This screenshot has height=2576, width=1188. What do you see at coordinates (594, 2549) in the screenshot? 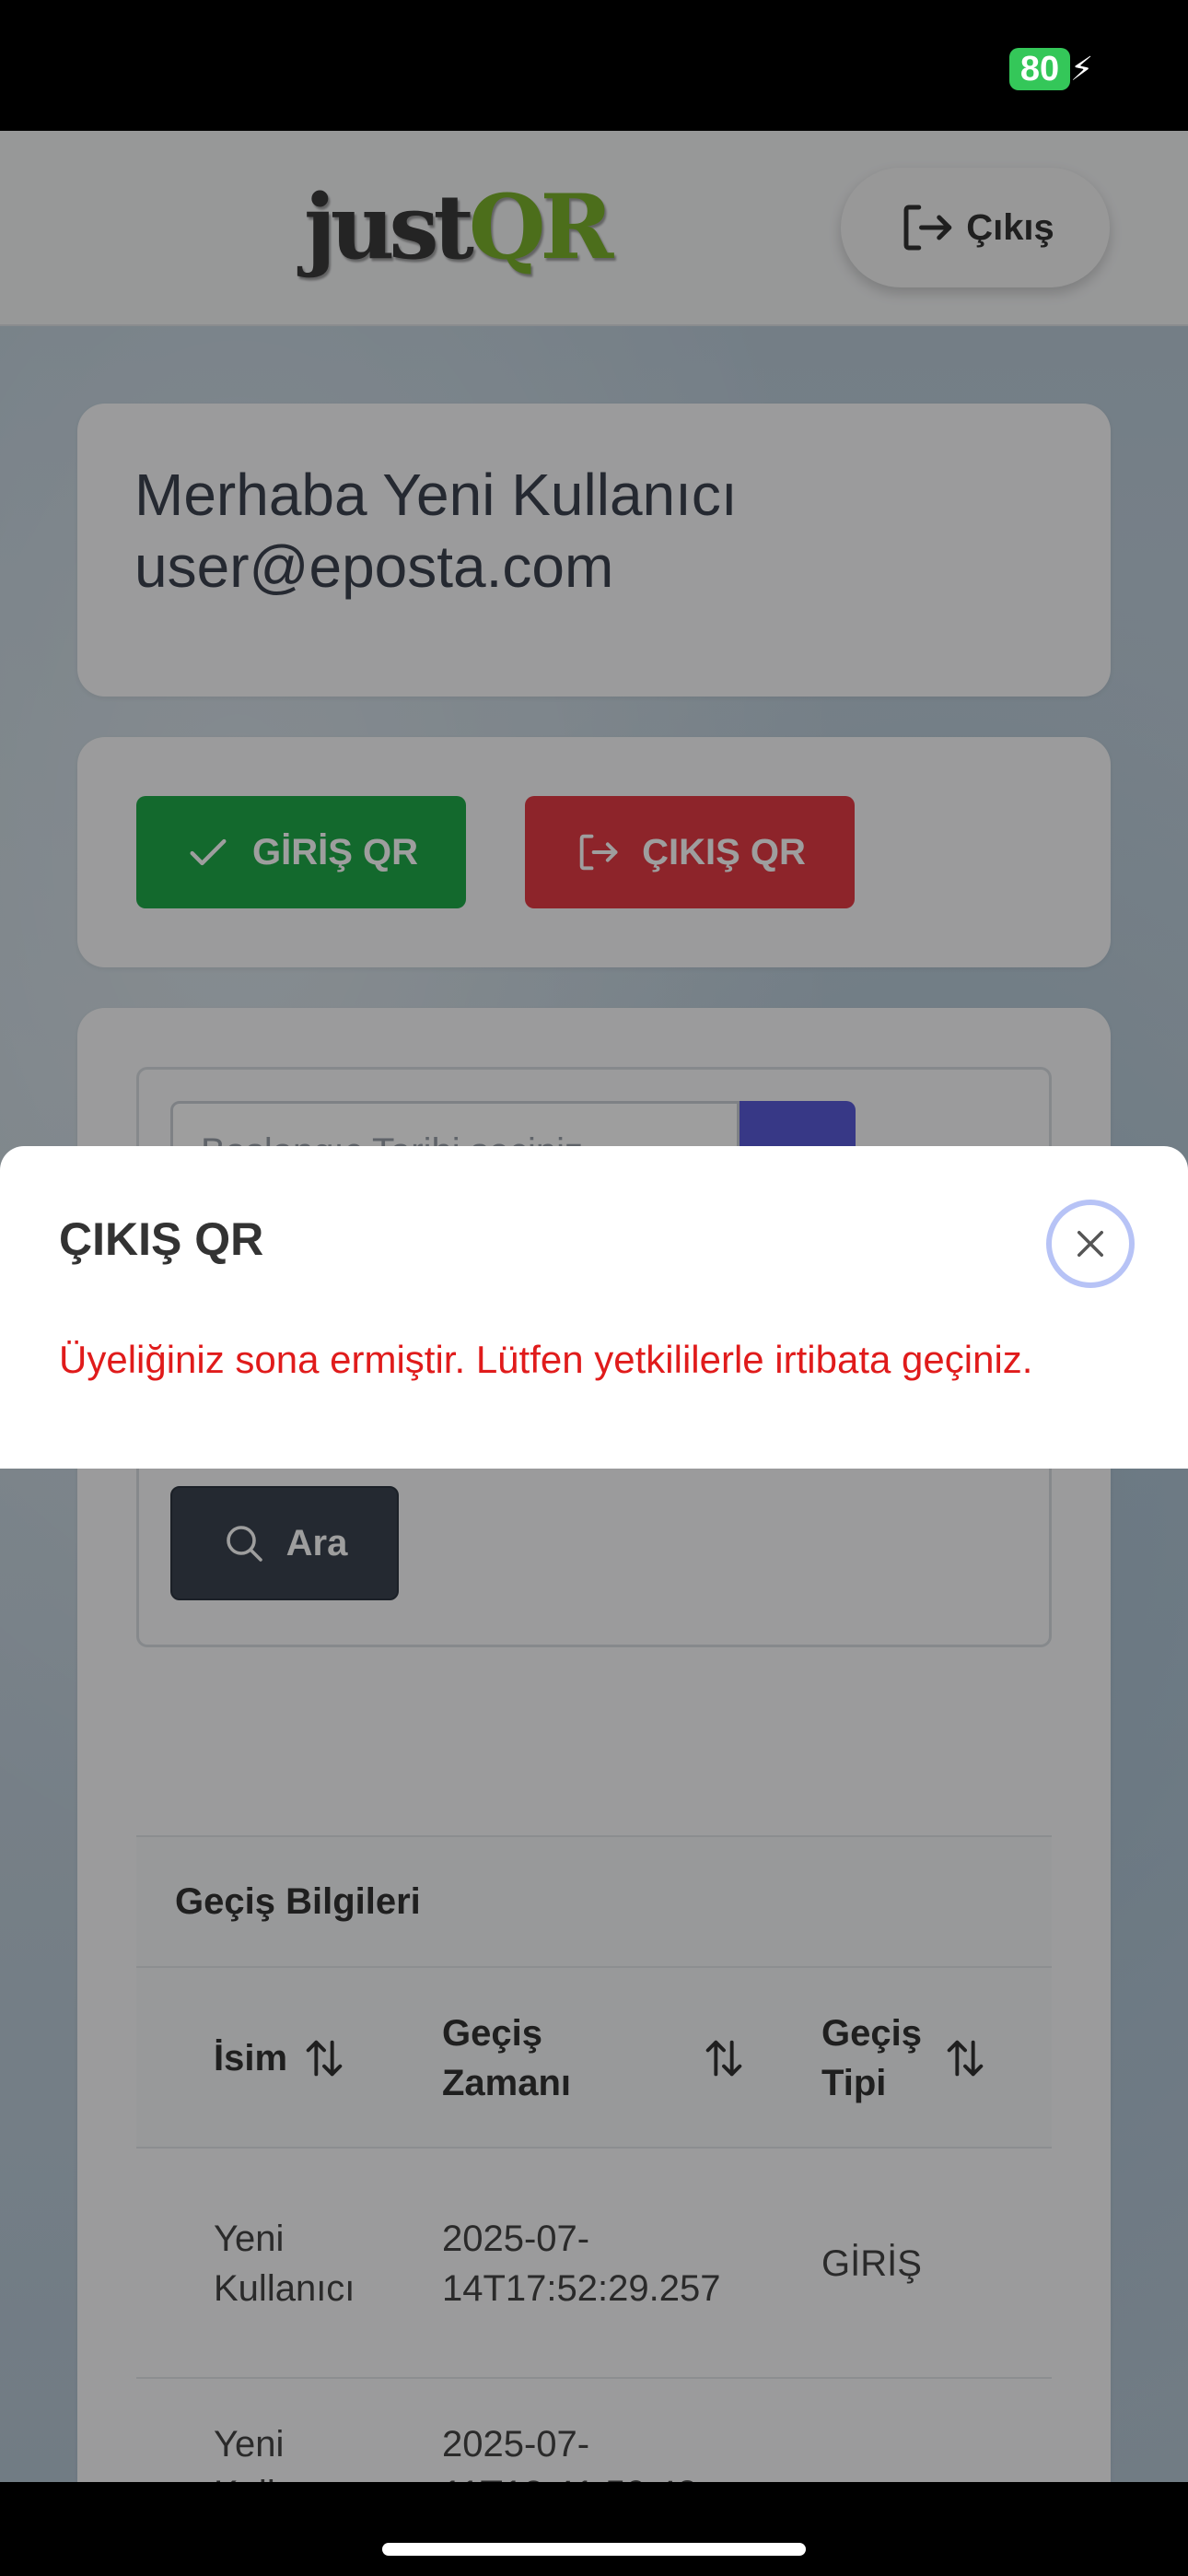
I see `home-indicator` at bounding box center [594, 2549].